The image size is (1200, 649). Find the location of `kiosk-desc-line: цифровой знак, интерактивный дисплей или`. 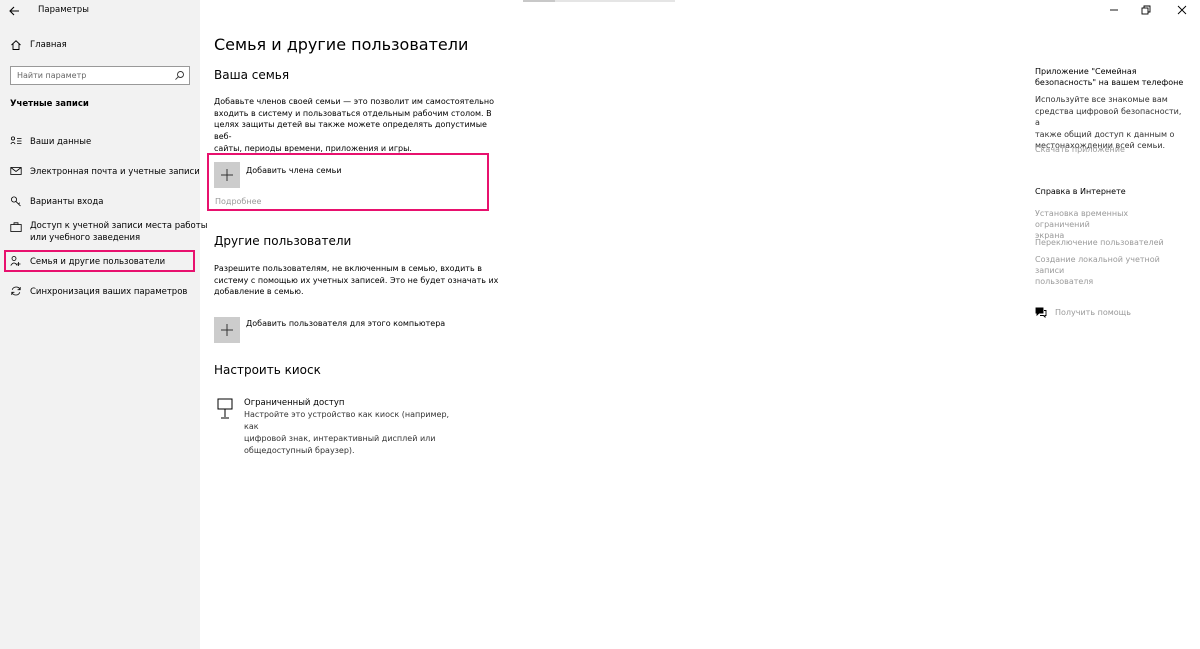

kiosk-desc-line: цифровой знак, интерактивный дисплей или is located at coordinates (340, 438).